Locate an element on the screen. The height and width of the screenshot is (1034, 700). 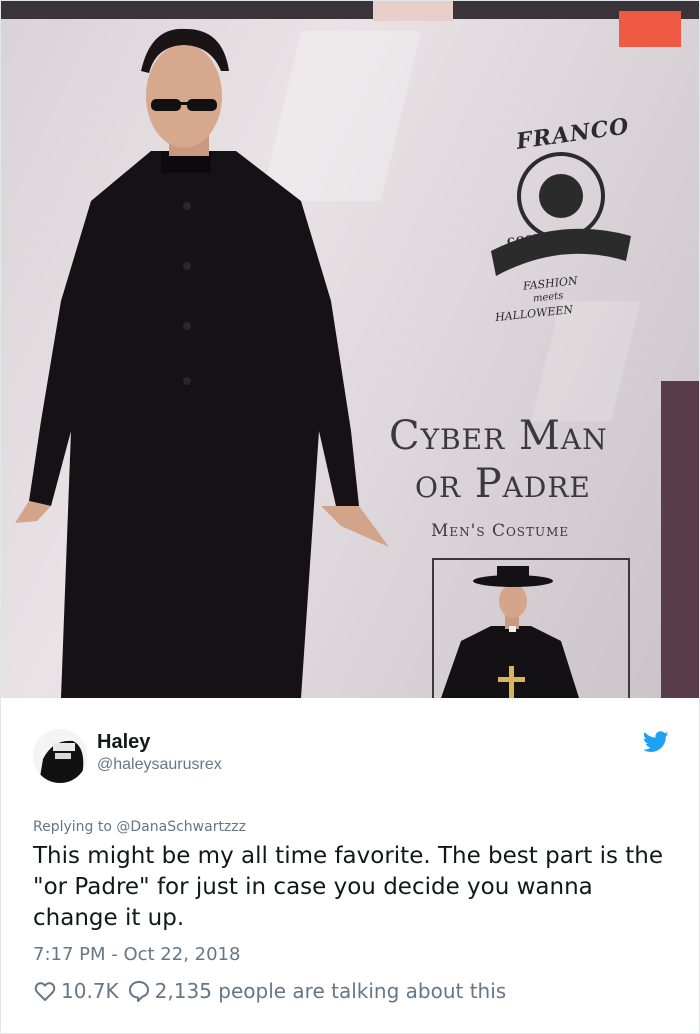
replying-to-line: Replying to @DanaSchwartzzz is located at coordinates (139, 827).